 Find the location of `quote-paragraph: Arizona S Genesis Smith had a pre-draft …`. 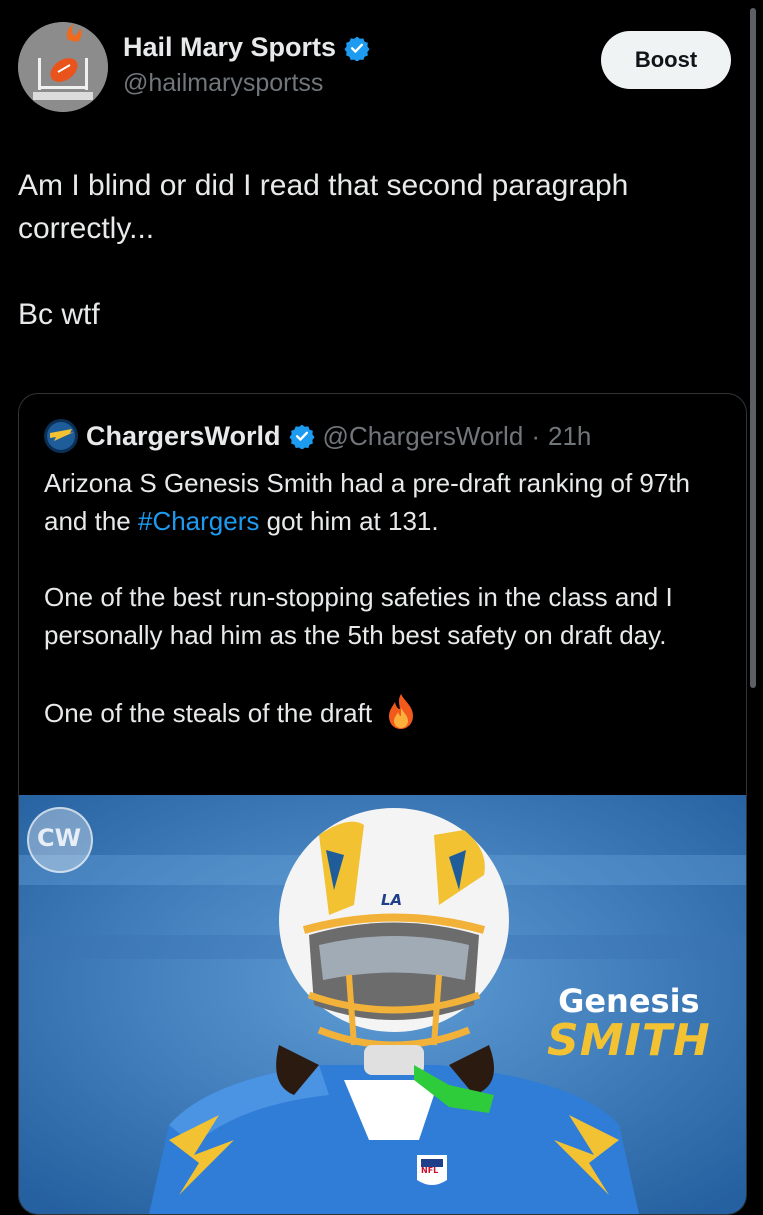

quote-paragraph: Arizona S Genesis Smith had a pre-draft … is located at coordinates (389, 502).